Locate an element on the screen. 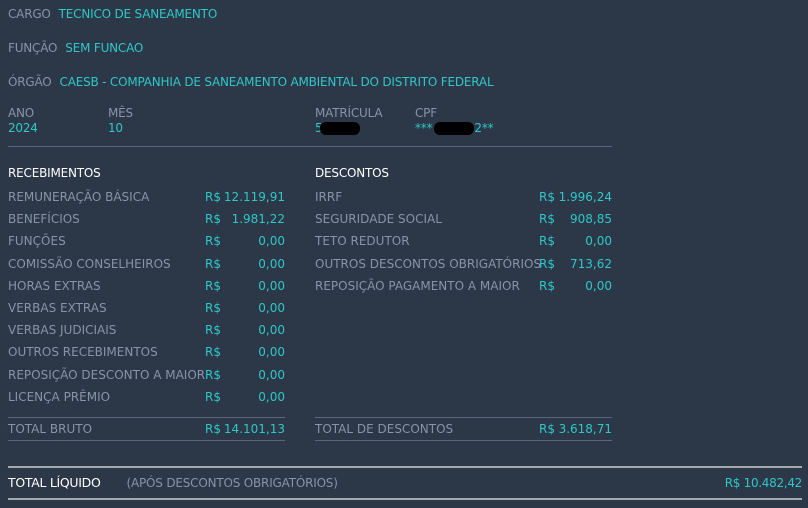  item-label: REPOSIÇÃO DESCONTO A MAIOR is located at coordinates (107, 374).